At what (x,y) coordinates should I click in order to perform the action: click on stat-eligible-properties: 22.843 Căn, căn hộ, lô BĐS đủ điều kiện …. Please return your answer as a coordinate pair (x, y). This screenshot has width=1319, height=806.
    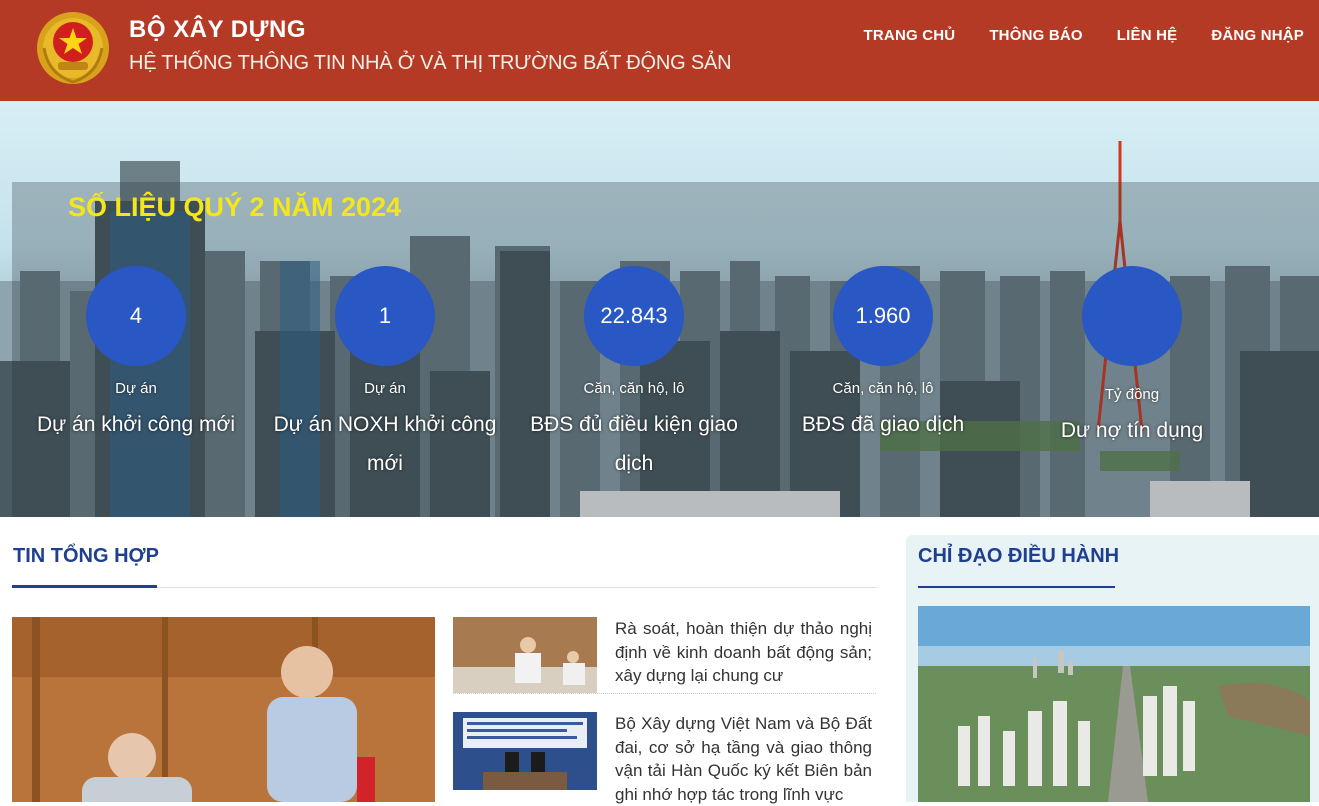
    Looking at the image, I should click on (634, 374).